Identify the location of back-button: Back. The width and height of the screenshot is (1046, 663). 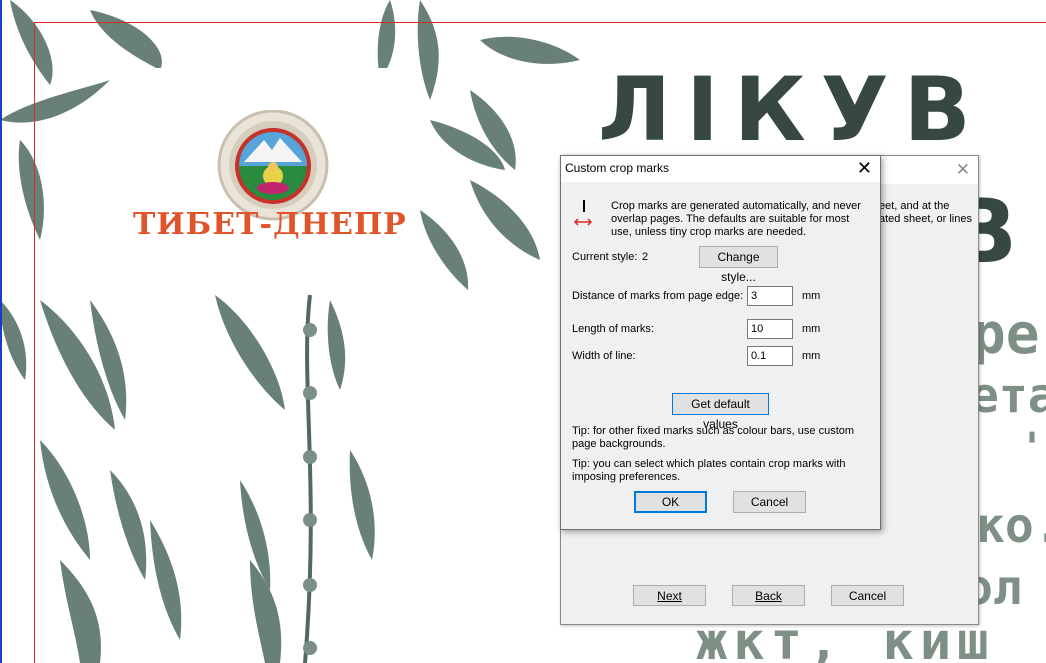
(768, 595).